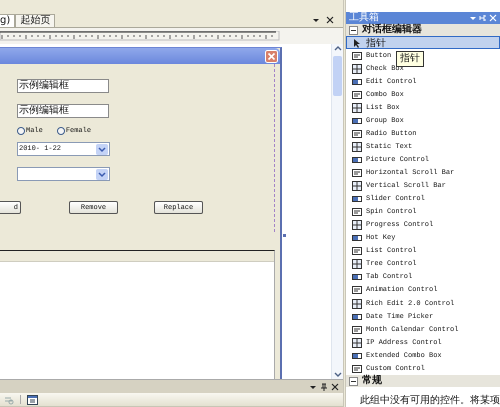  What do you see at coordinates (357, 43) in the screenshot?
I see `pointer-icon` at bounding box center [357, 43].